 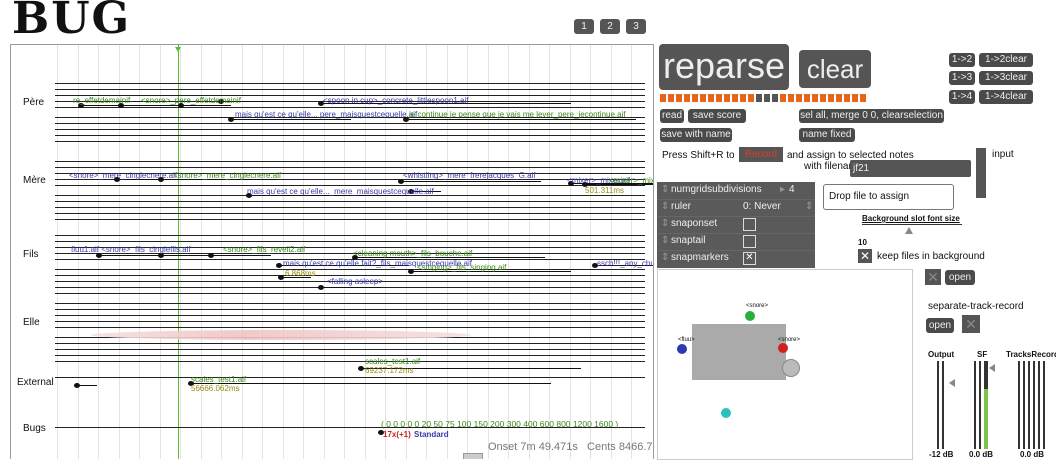 What do you see at coordinates (636, 26) in the screenshot?
I see `page-tab-3: 3` at bounding box center [636, 26].